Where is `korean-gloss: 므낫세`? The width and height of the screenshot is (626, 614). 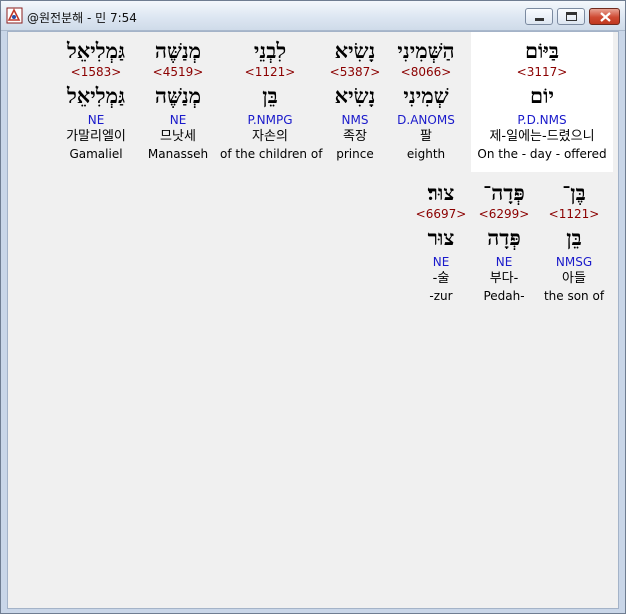
korean-gloss: 므낫세 is located at coordinates (178, 136).